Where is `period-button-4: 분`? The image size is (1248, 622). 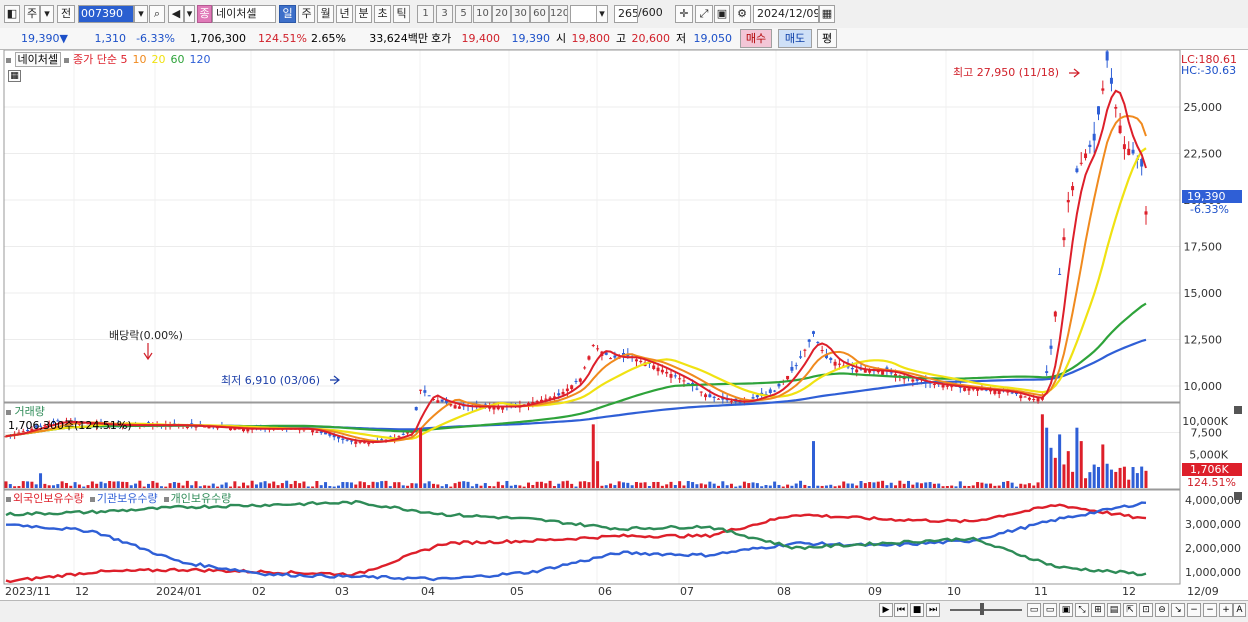 period-button-4: 분 is located at coordinates (363, 14).